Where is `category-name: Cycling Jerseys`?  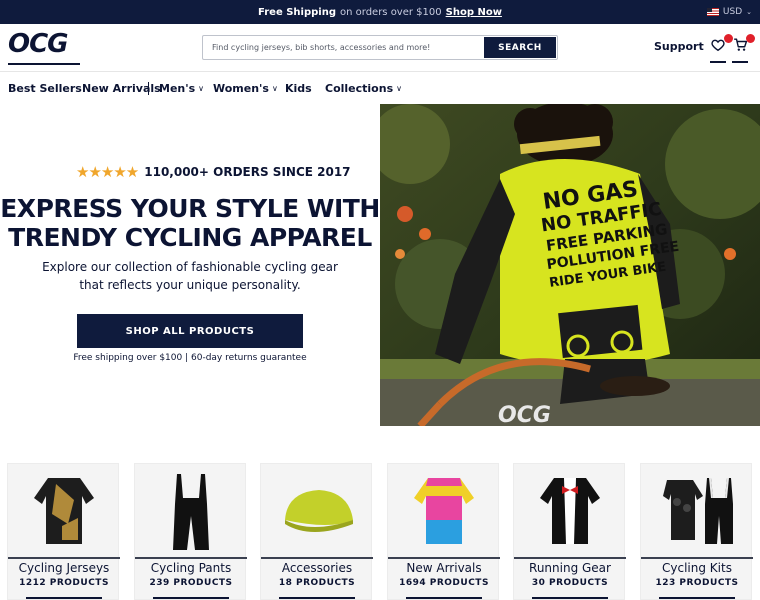
category-name: Cycling Jerseys is located at coordinates (64, 568).